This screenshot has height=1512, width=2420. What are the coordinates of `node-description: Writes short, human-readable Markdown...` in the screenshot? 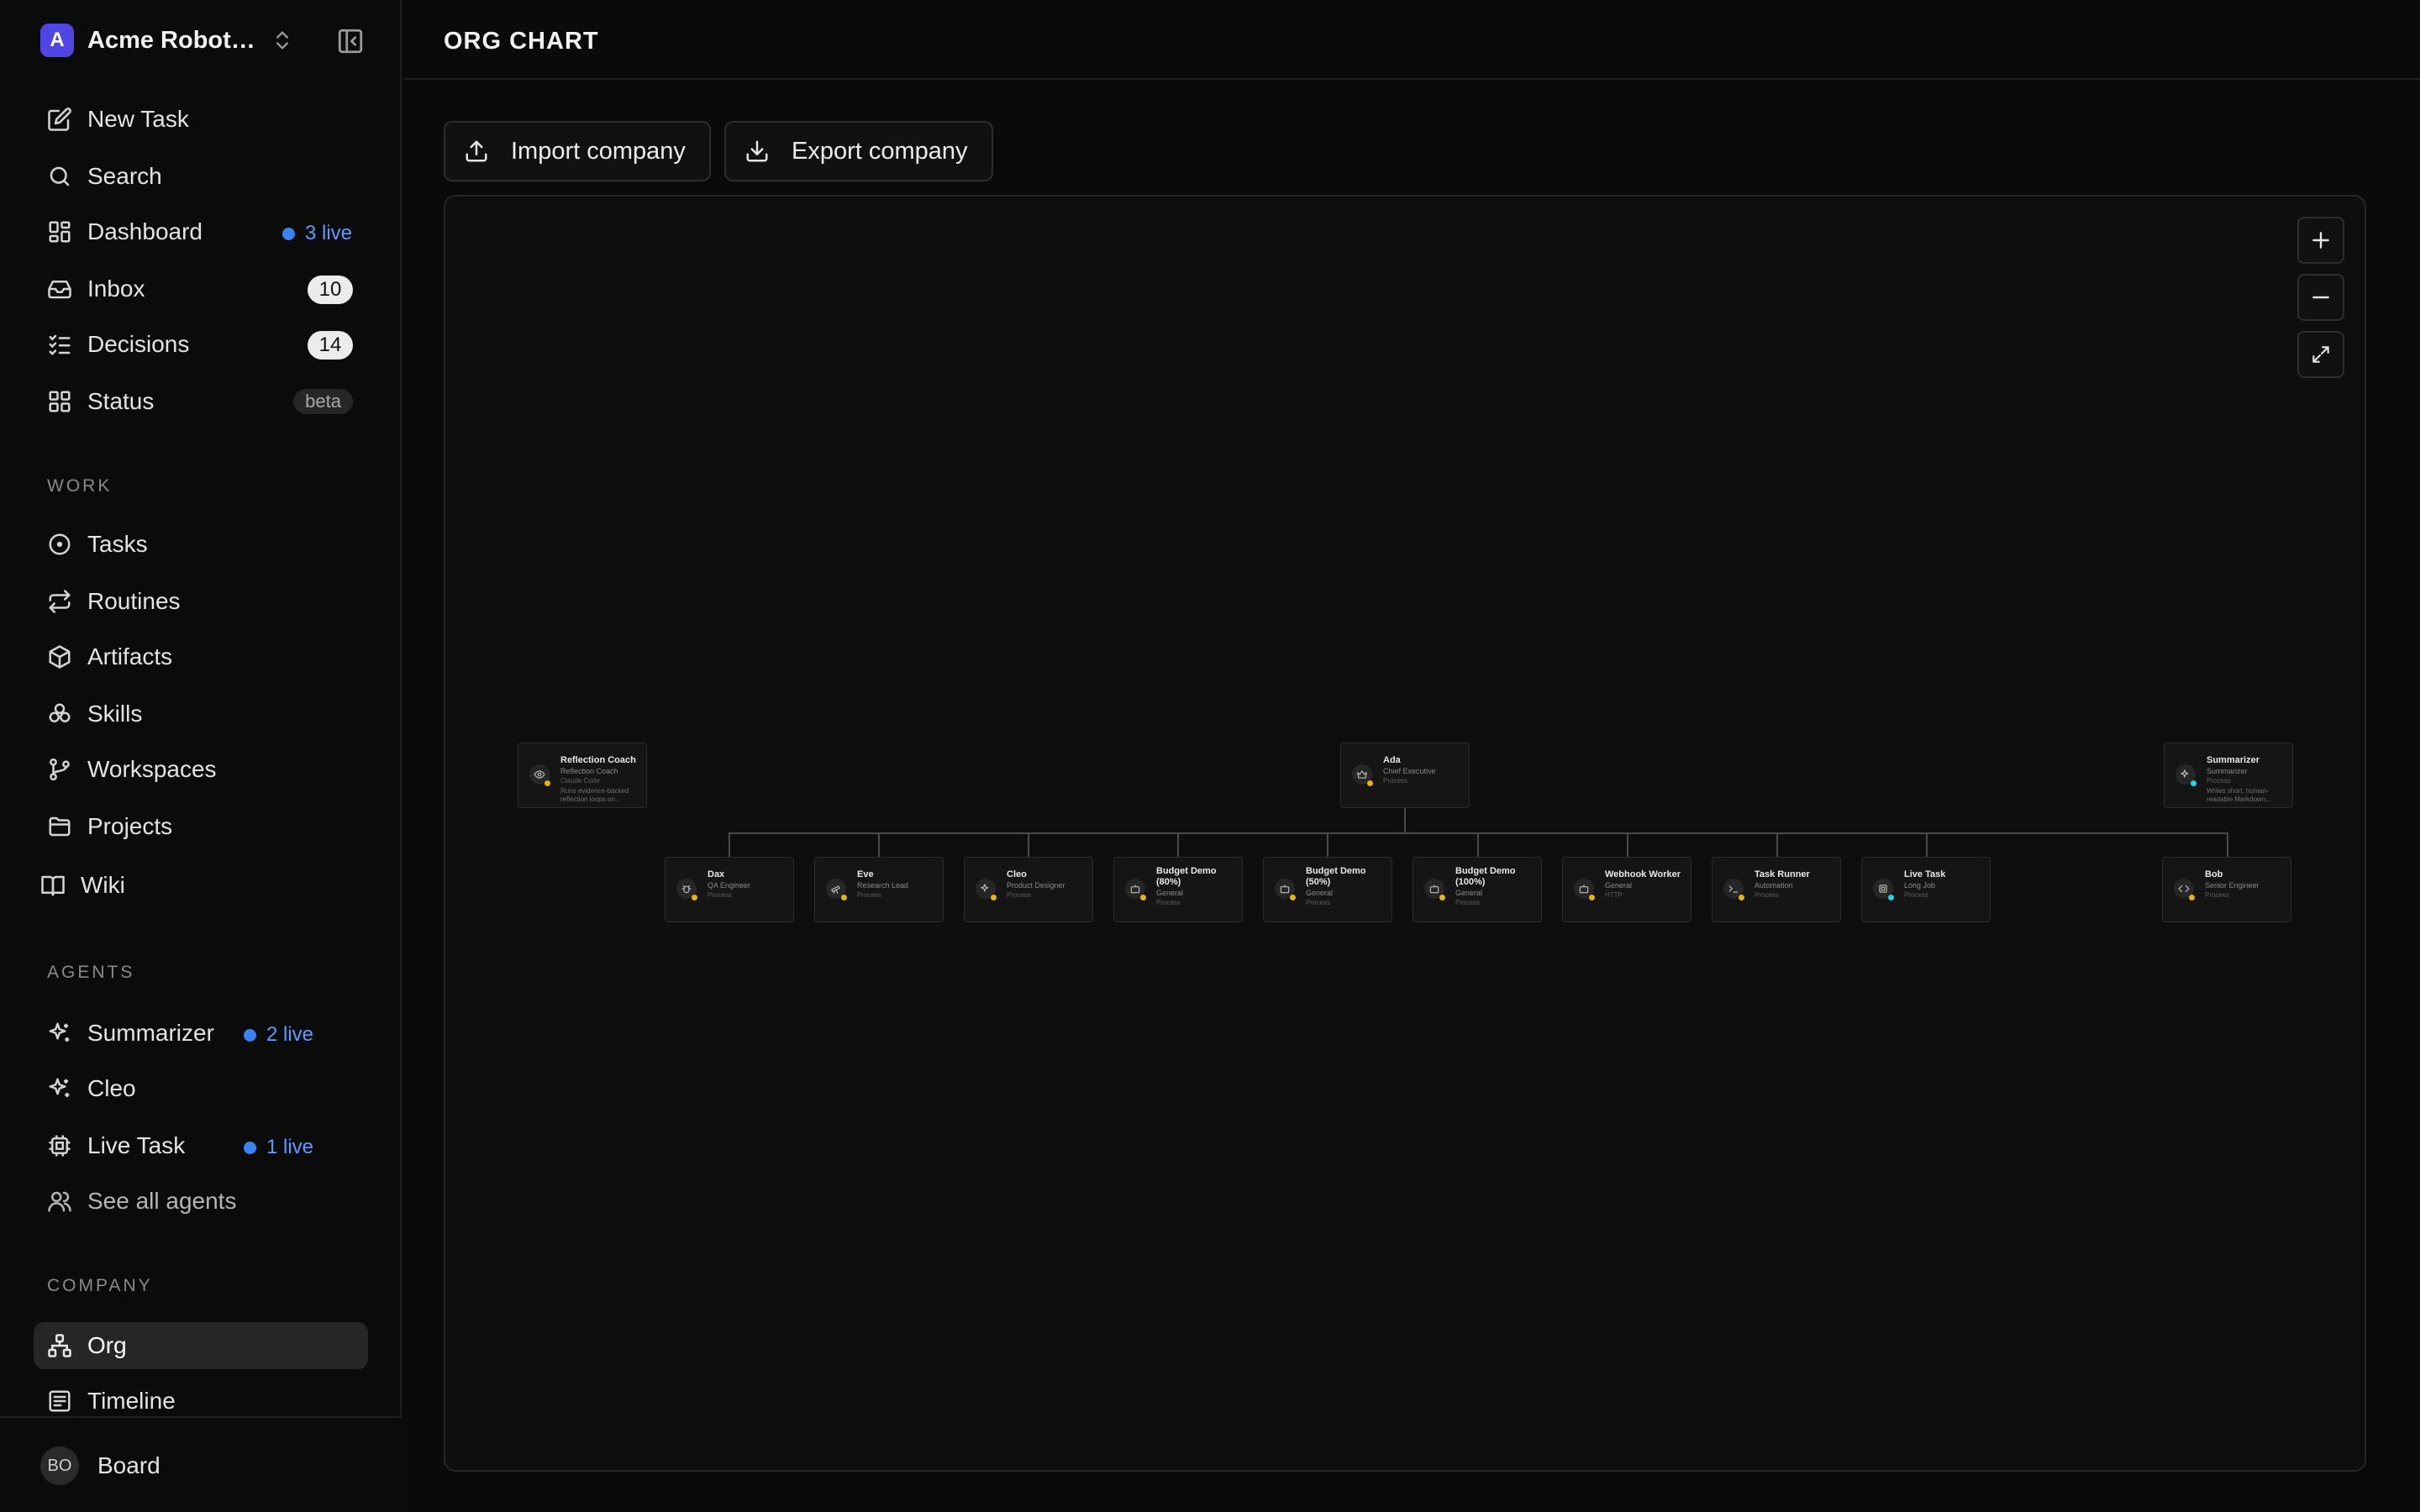 It's located at (2239, 795).